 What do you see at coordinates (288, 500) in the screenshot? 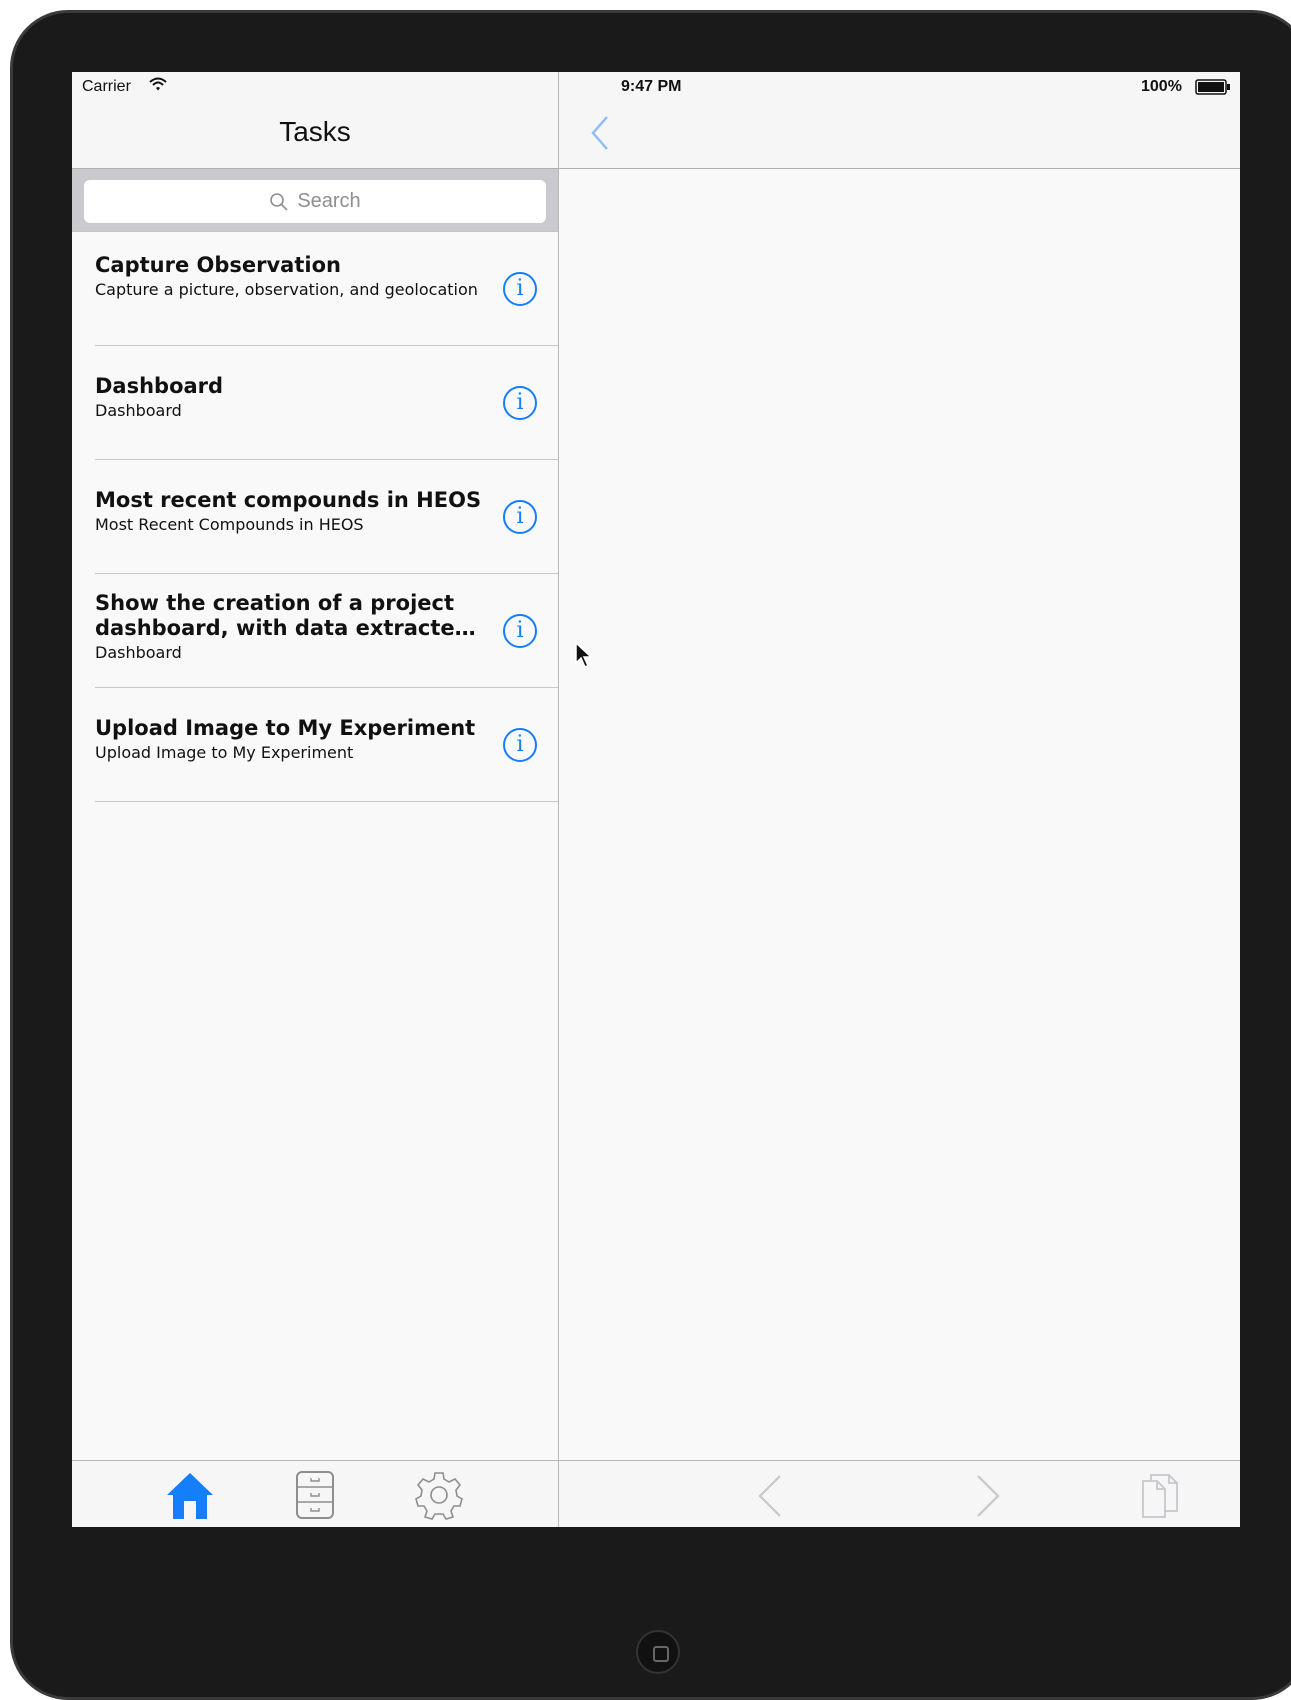
I see `task-title: Most recent compounds in HEOS` at bounding box center [288, 500].